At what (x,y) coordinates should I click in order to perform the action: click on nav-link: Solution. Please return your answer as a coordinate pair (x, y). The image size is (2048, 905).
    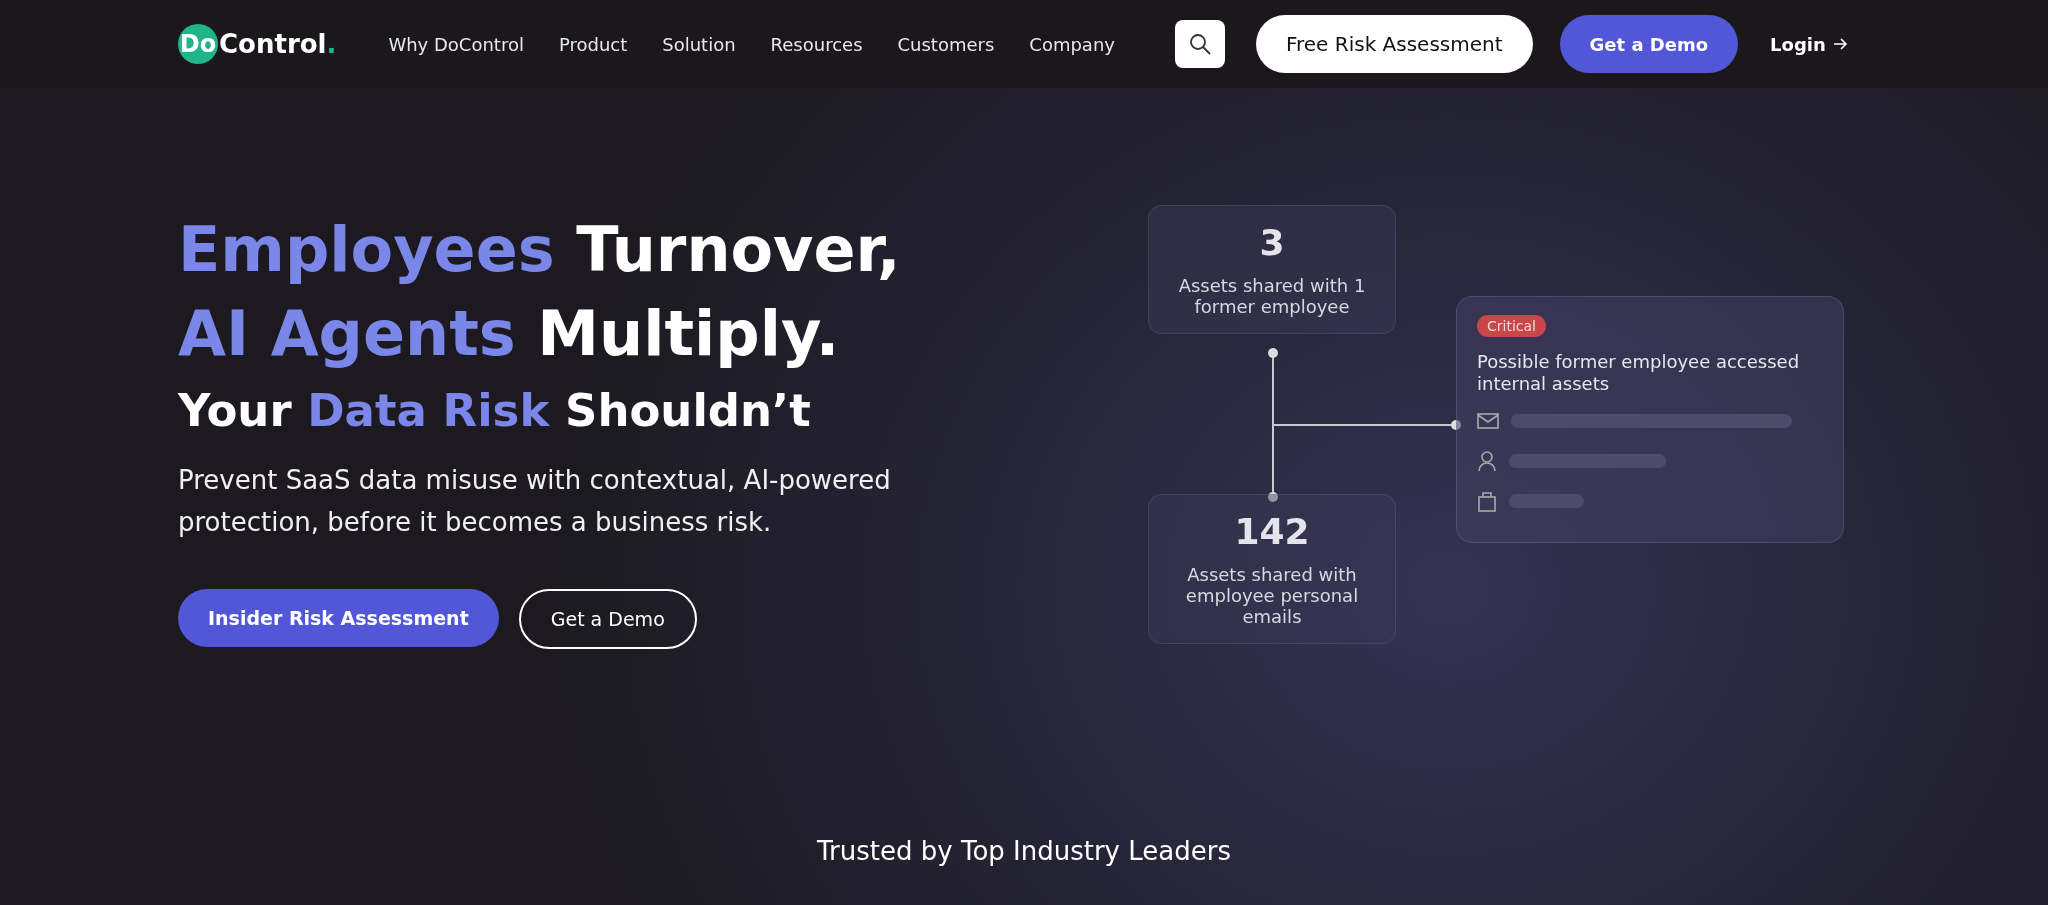
    Looking at the image, I should click on (699, 44).